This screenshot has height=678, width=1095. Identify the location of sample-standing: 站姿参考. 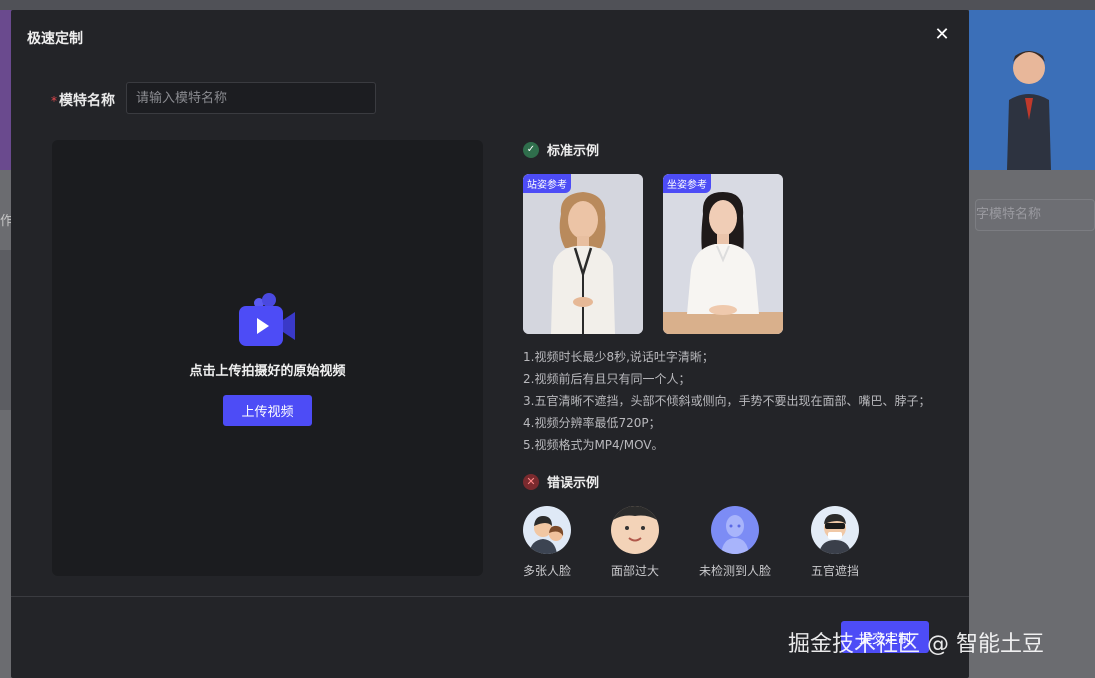
(583, 254).